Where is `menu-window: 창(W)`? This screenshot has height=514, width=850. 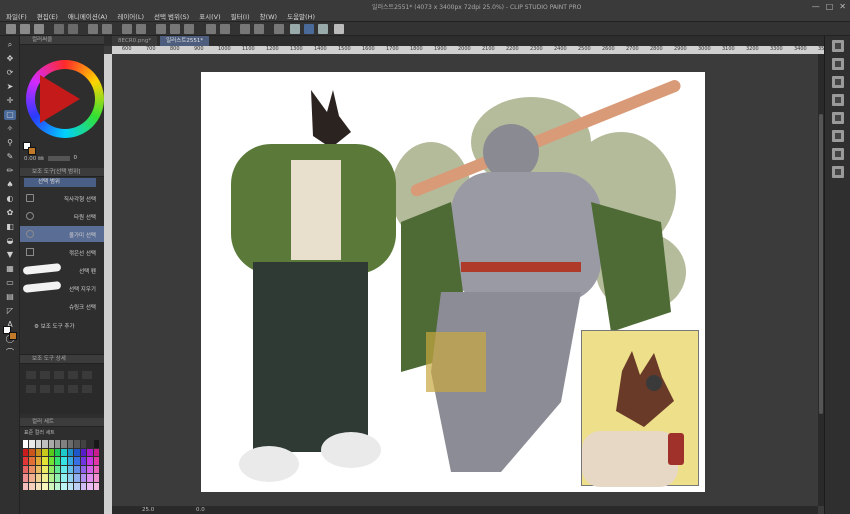
menu-window: 창(W) is located at coordinates (268, 16).